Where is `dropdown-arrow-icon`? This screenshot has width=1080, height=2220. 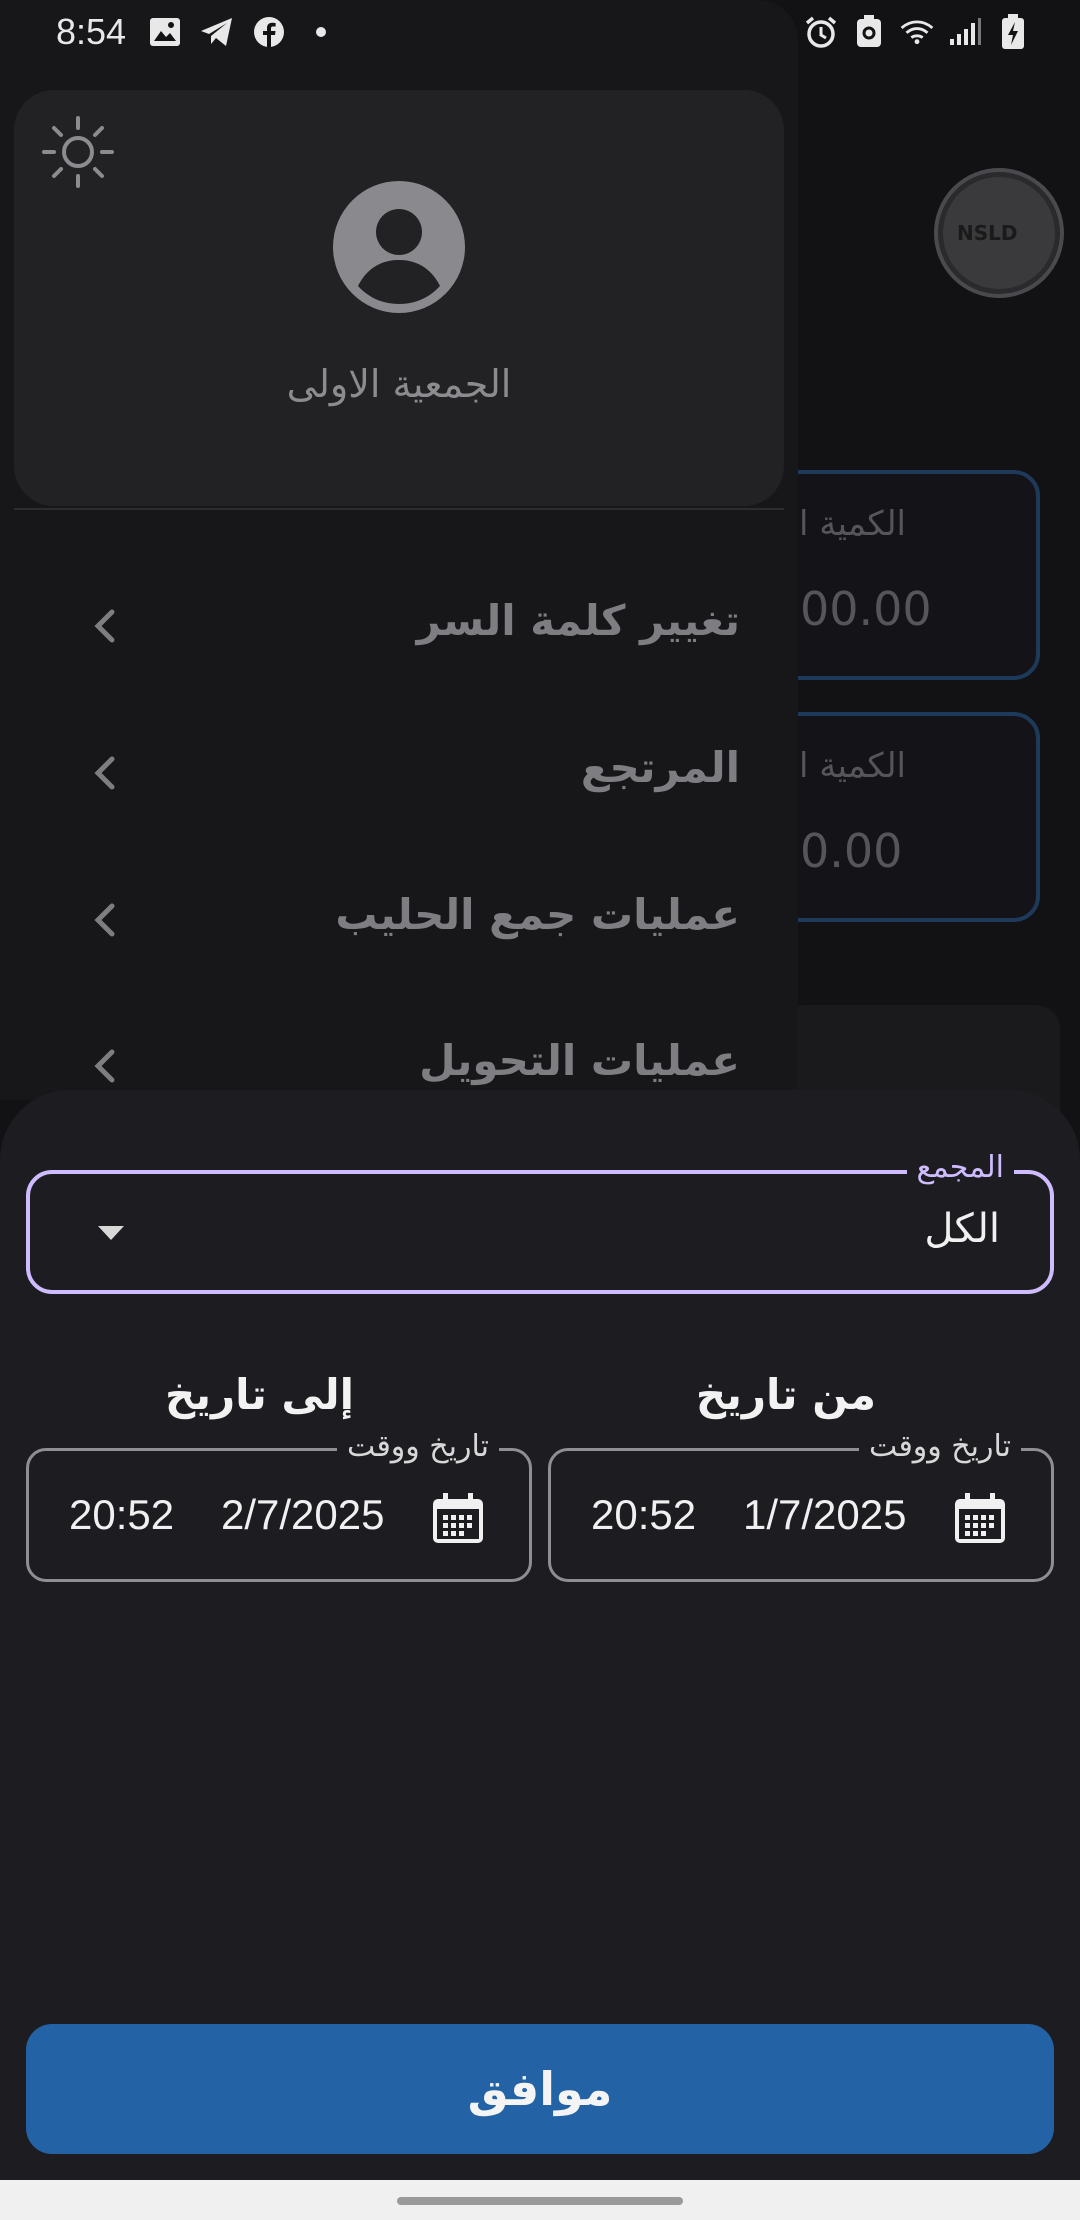 dropdown-arrow-icon is located at coordinates (111, 1233).